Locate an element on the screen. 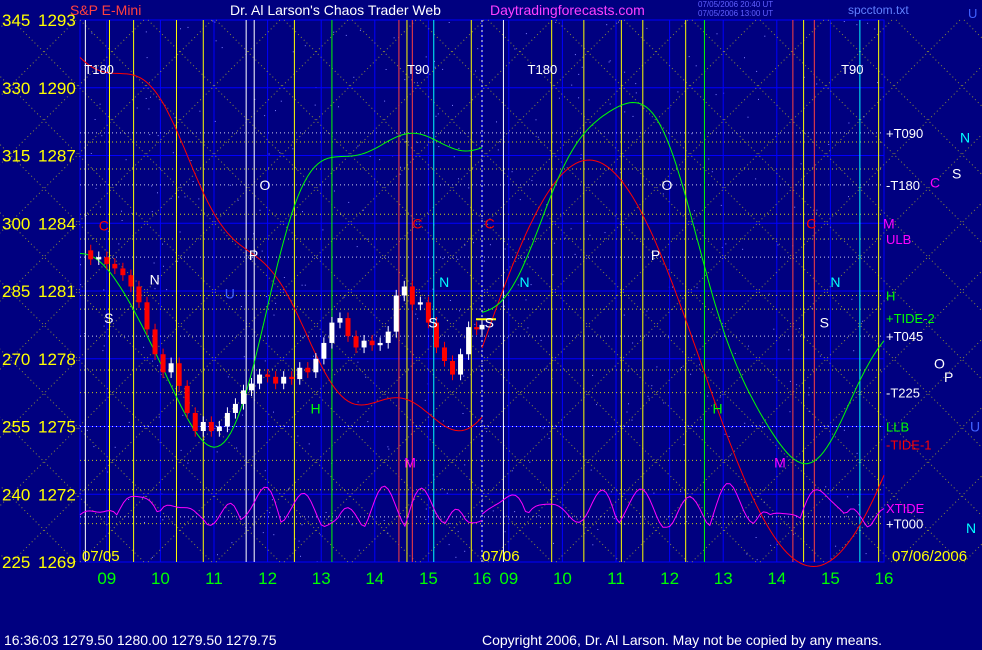 Image resolution: width=982 pixels, height=650 pixels. site-link: Daytradingforecasts.com is located at coordinates (567, 10).